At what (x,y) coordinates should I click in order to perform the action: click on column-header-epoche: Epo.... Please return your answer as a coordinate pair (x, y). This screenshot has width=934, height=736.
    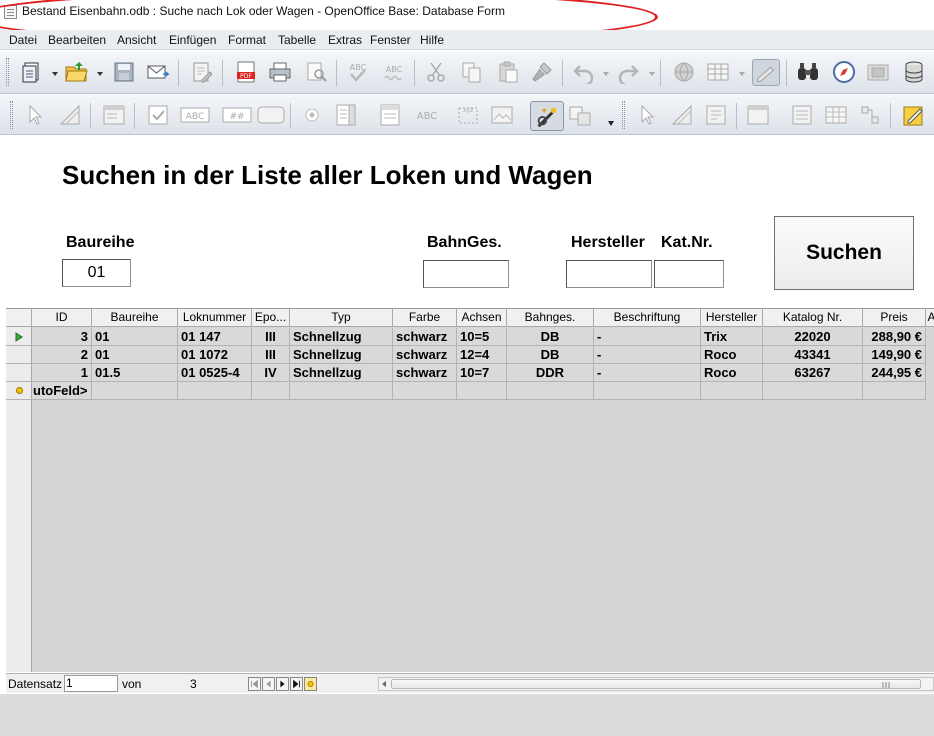
    Looking at the image, I should click on (271, 318).